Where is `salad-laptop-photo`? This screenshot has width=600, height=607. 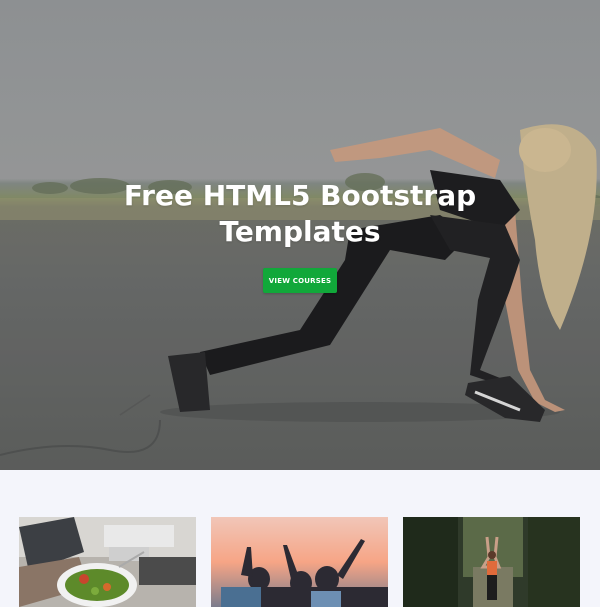 salad-laptop-photo is located at coordinates (107, 562).